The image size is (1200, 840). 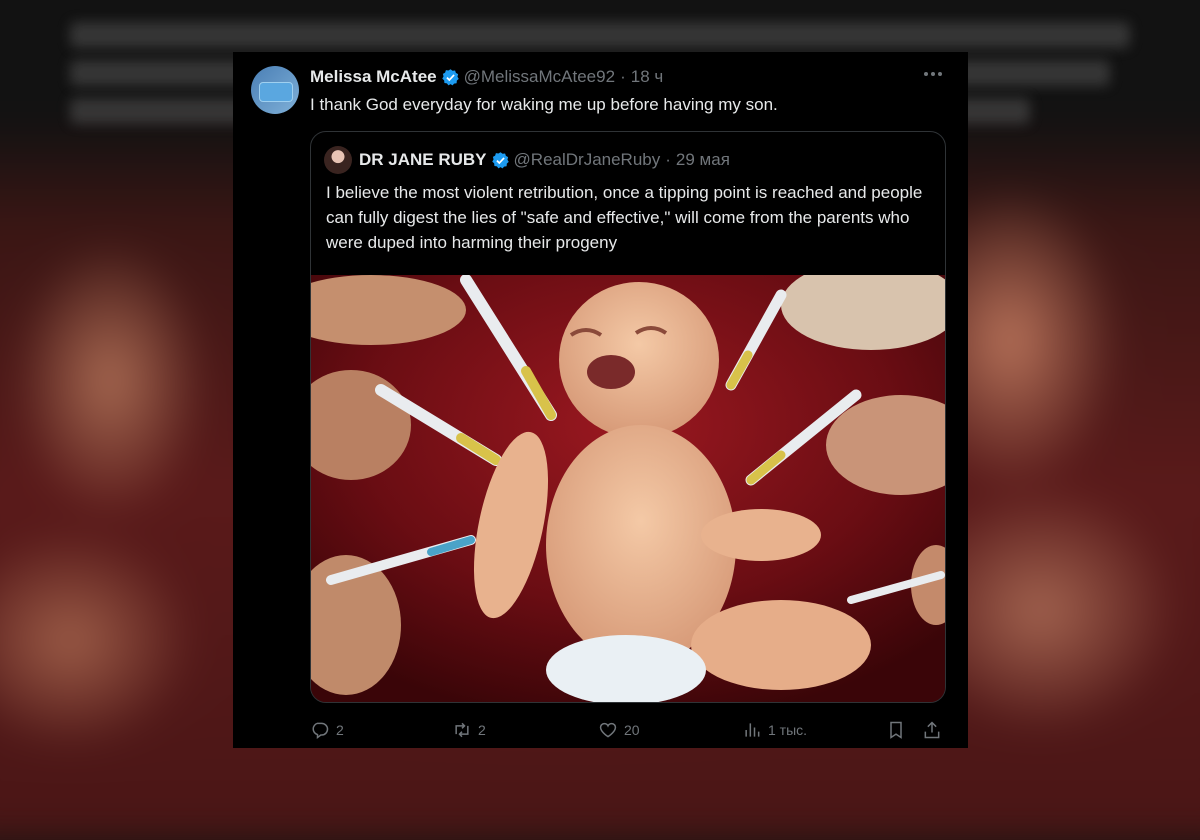 What do you see at coordinates (932, 730) in the screenshot?
I see `share-icon` at bounding box center [932, 730].